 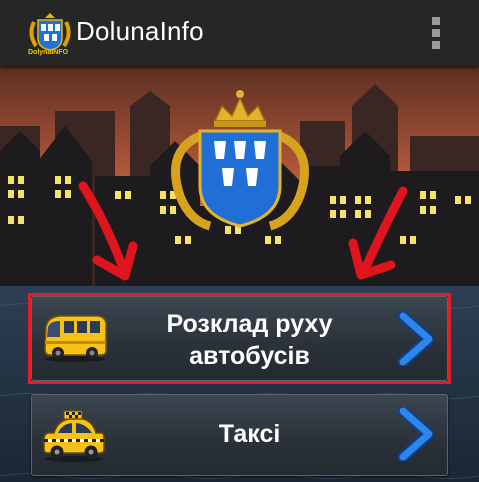 What do you see at coordinates (249, 340) in the screenshot?
I see `bus-schedule-label: Розклад руху автобусів` at bounding box center [249, 340].